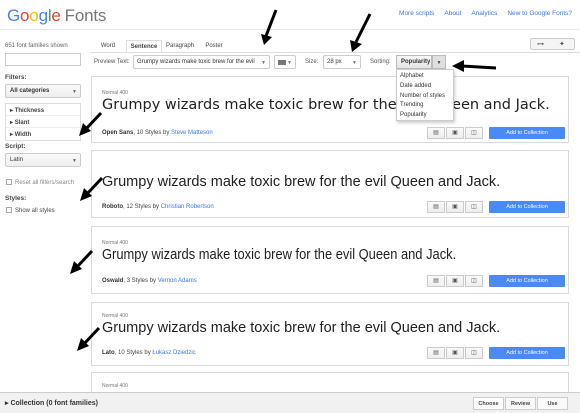  What do you see at coordinates (36, 46) in the screenshot?
I see `font-count: 651 font families shown` at bounding box center [36, 46].